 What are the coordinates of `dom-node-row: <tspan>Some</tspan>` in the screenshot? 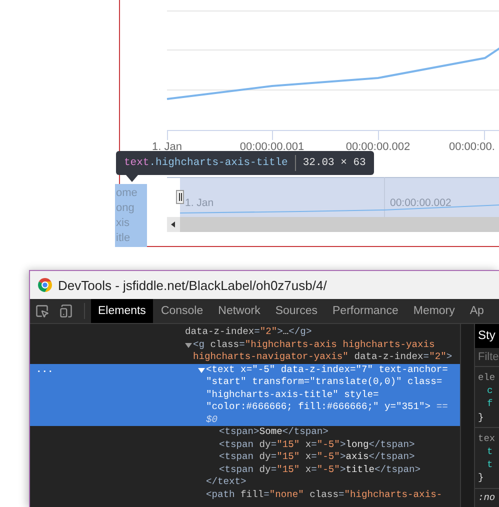 It's located at (245, 432).